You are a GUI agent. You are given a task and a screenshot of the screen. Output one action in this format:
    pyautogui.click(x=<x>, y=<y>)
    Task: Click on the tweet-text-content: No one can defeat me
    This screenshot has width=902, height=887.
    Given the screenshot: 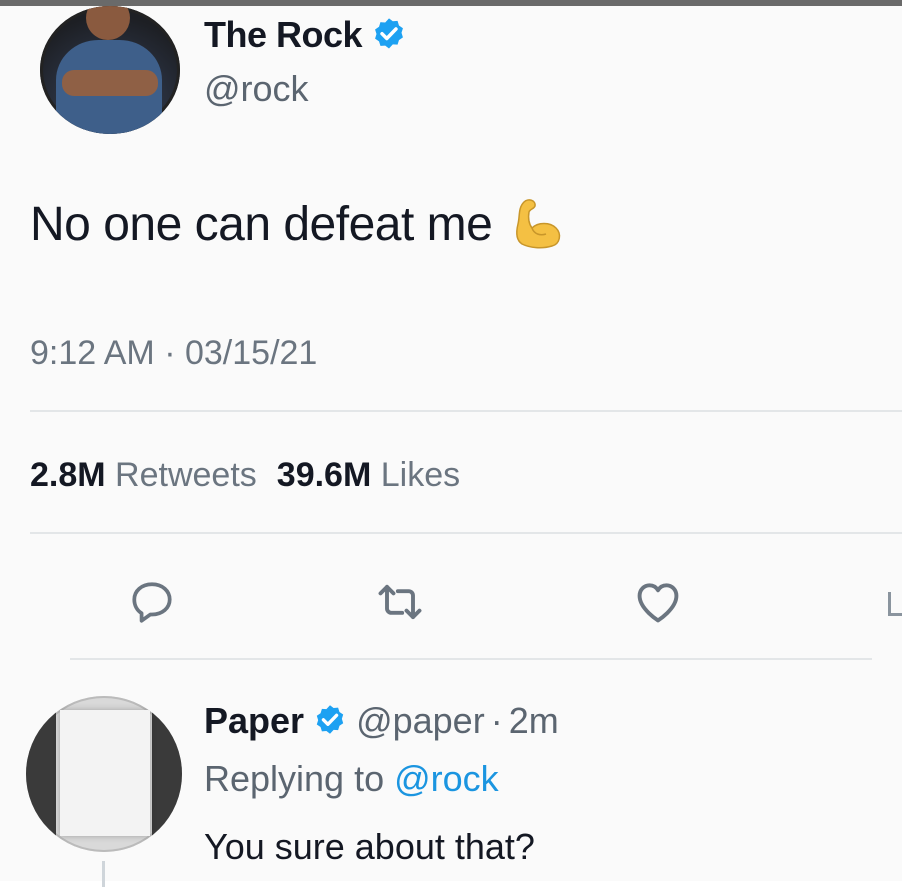 What is the action you would take?
    pyautogui.click(x=261, y=224)
    